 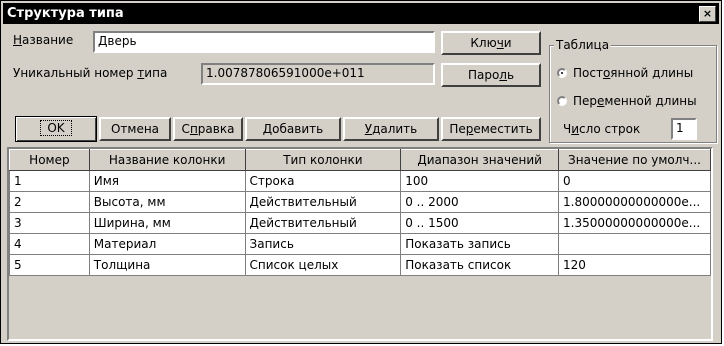 I want to click on cell-name: Материал, so click(x=167, y=244).